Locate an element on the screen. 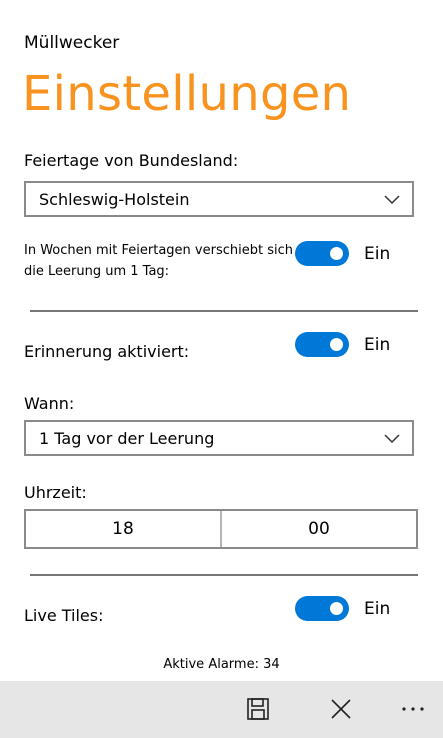 Image resolution: width=443 pixels, height=738 pixels. hour-field: 18 is located at coordinates (123, 529).